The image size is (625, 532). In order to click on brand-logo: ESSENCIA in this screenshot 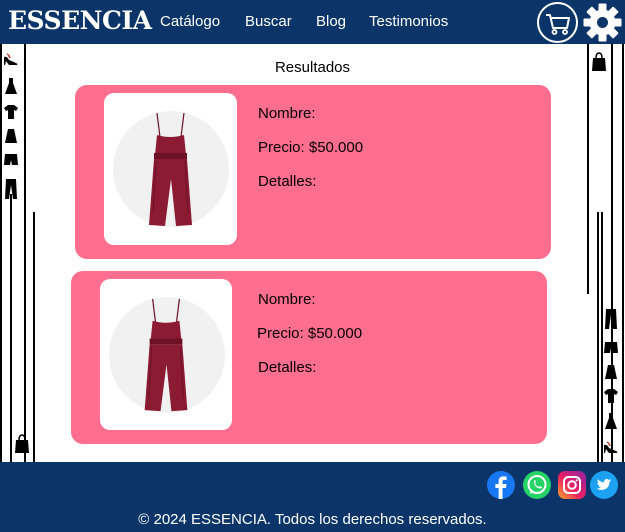, I will do `click(80, 20)`.